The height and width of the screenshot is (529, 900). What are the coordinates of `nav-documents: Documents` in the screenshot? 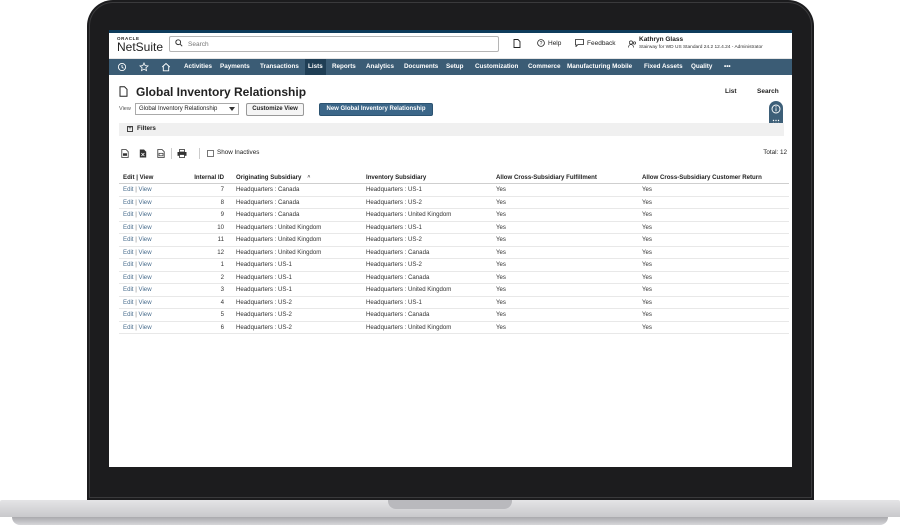 It's located at (421, 67).